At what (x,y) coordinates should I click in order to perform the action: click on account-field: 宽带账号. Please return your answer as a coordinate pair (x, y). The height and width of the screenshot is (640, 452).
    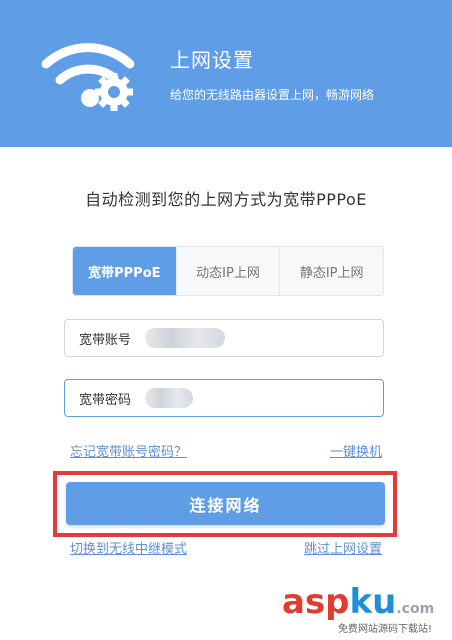
    Looking at the image, I should click on (224, 338).